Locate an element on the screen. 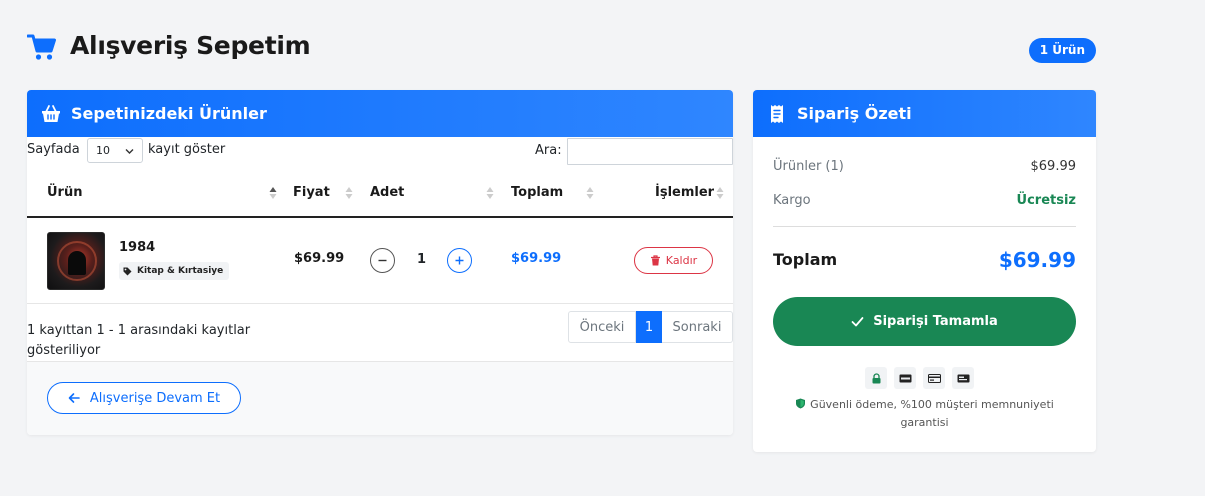 This screenshot has height=496, width=1205. summary-items-value: $69.99 is located at coordinates (1053, 166).